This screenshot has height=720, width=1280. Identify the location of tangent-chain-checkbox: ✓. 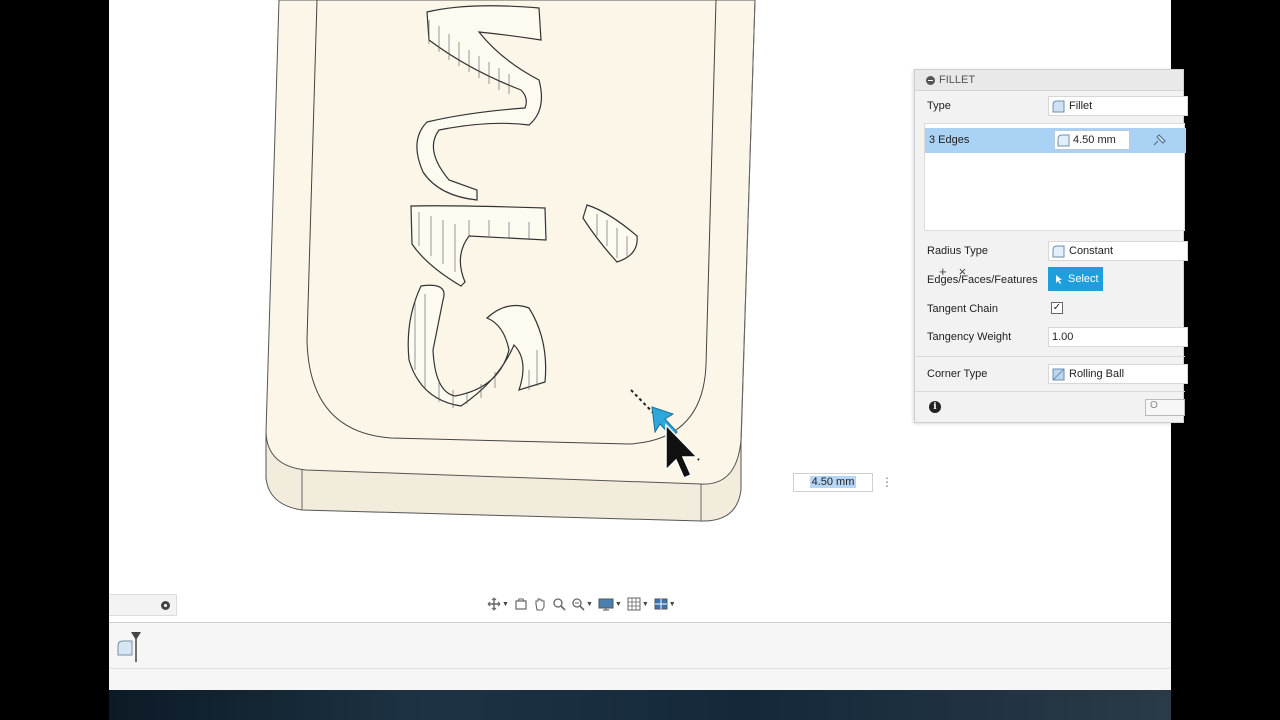
(1057, 308).